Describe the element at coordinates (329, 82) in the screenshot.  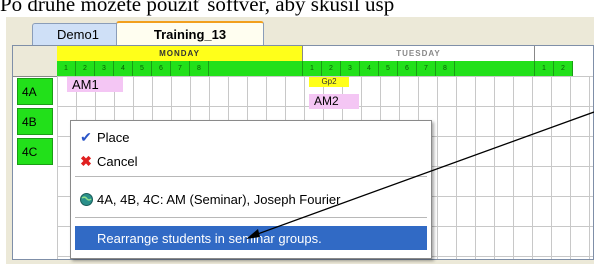
I see `lesson-gp2: Gp2` at that location.